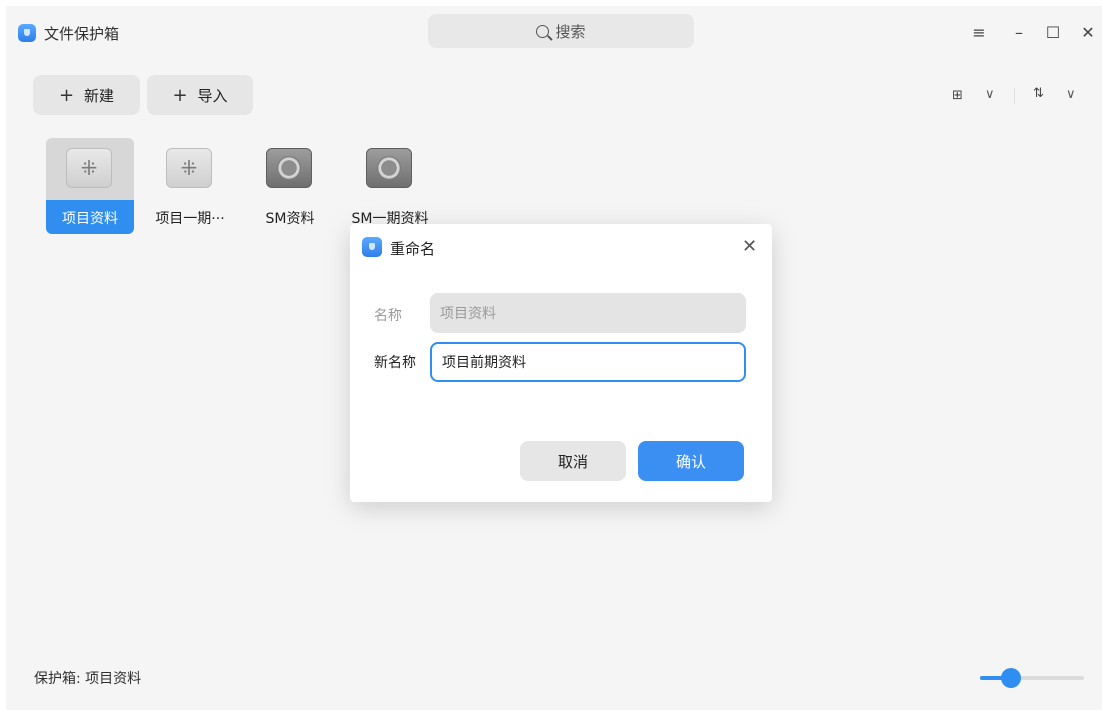  Describe the element at coordinates (957, 95) in the screenshot. I see `grid-icon: ⊞` at that location.